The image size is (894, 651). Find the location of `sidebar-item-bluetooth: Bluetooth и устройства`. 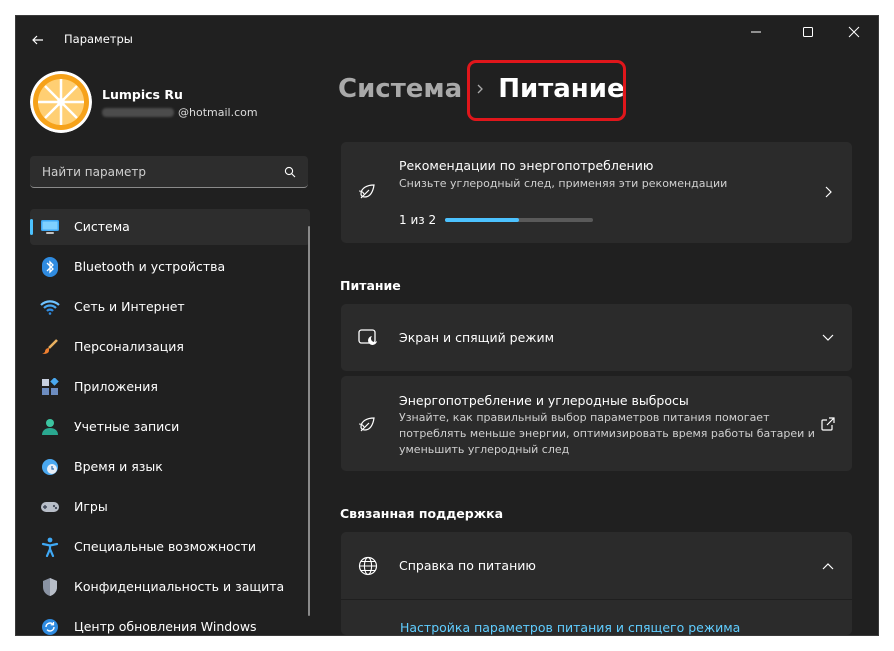

sidebar-item-bluetooth: Bluetooth и устройства is located at coordinates (170, 267).